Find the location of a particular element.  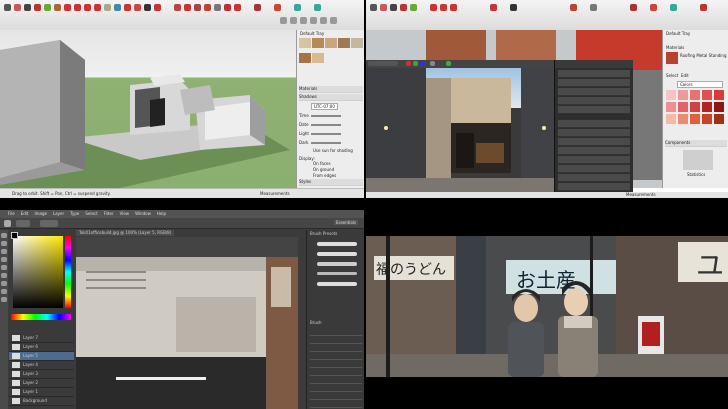

menu-item-select: Select is located at coordinates (91, 213).